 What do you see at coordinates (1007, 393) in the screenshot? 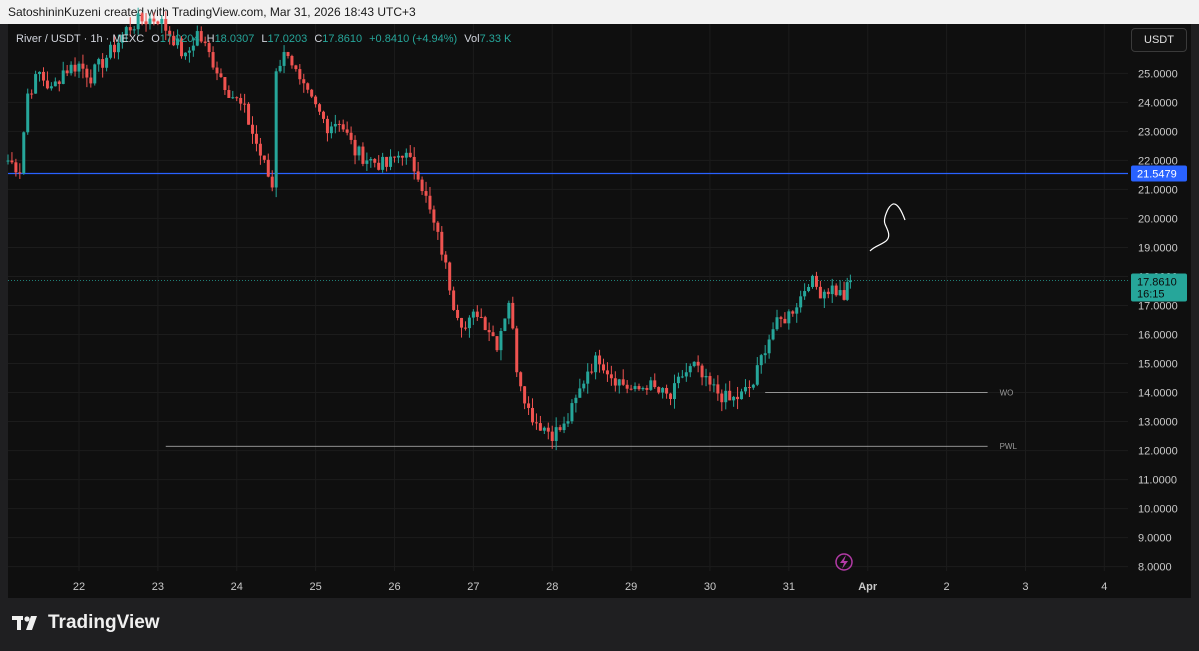
I see `level-label-wo: WO` at bounding box center [1007, 393].